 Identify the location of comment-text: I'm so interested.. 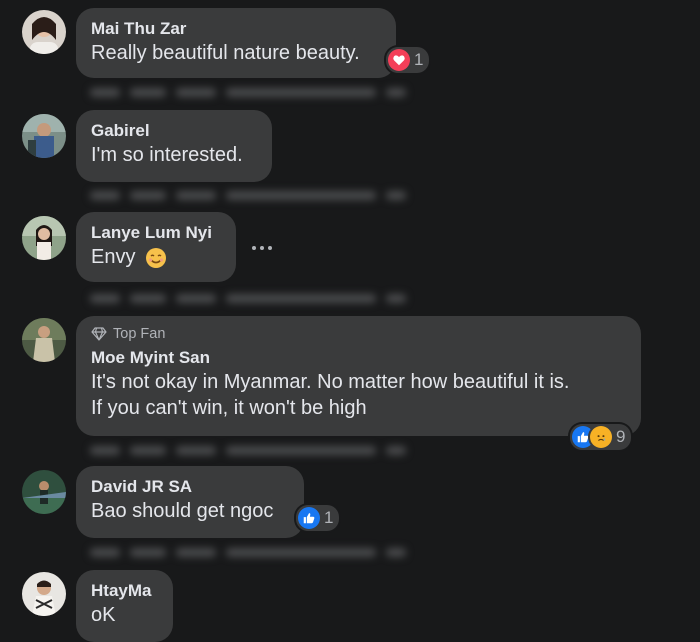
(167, 155).